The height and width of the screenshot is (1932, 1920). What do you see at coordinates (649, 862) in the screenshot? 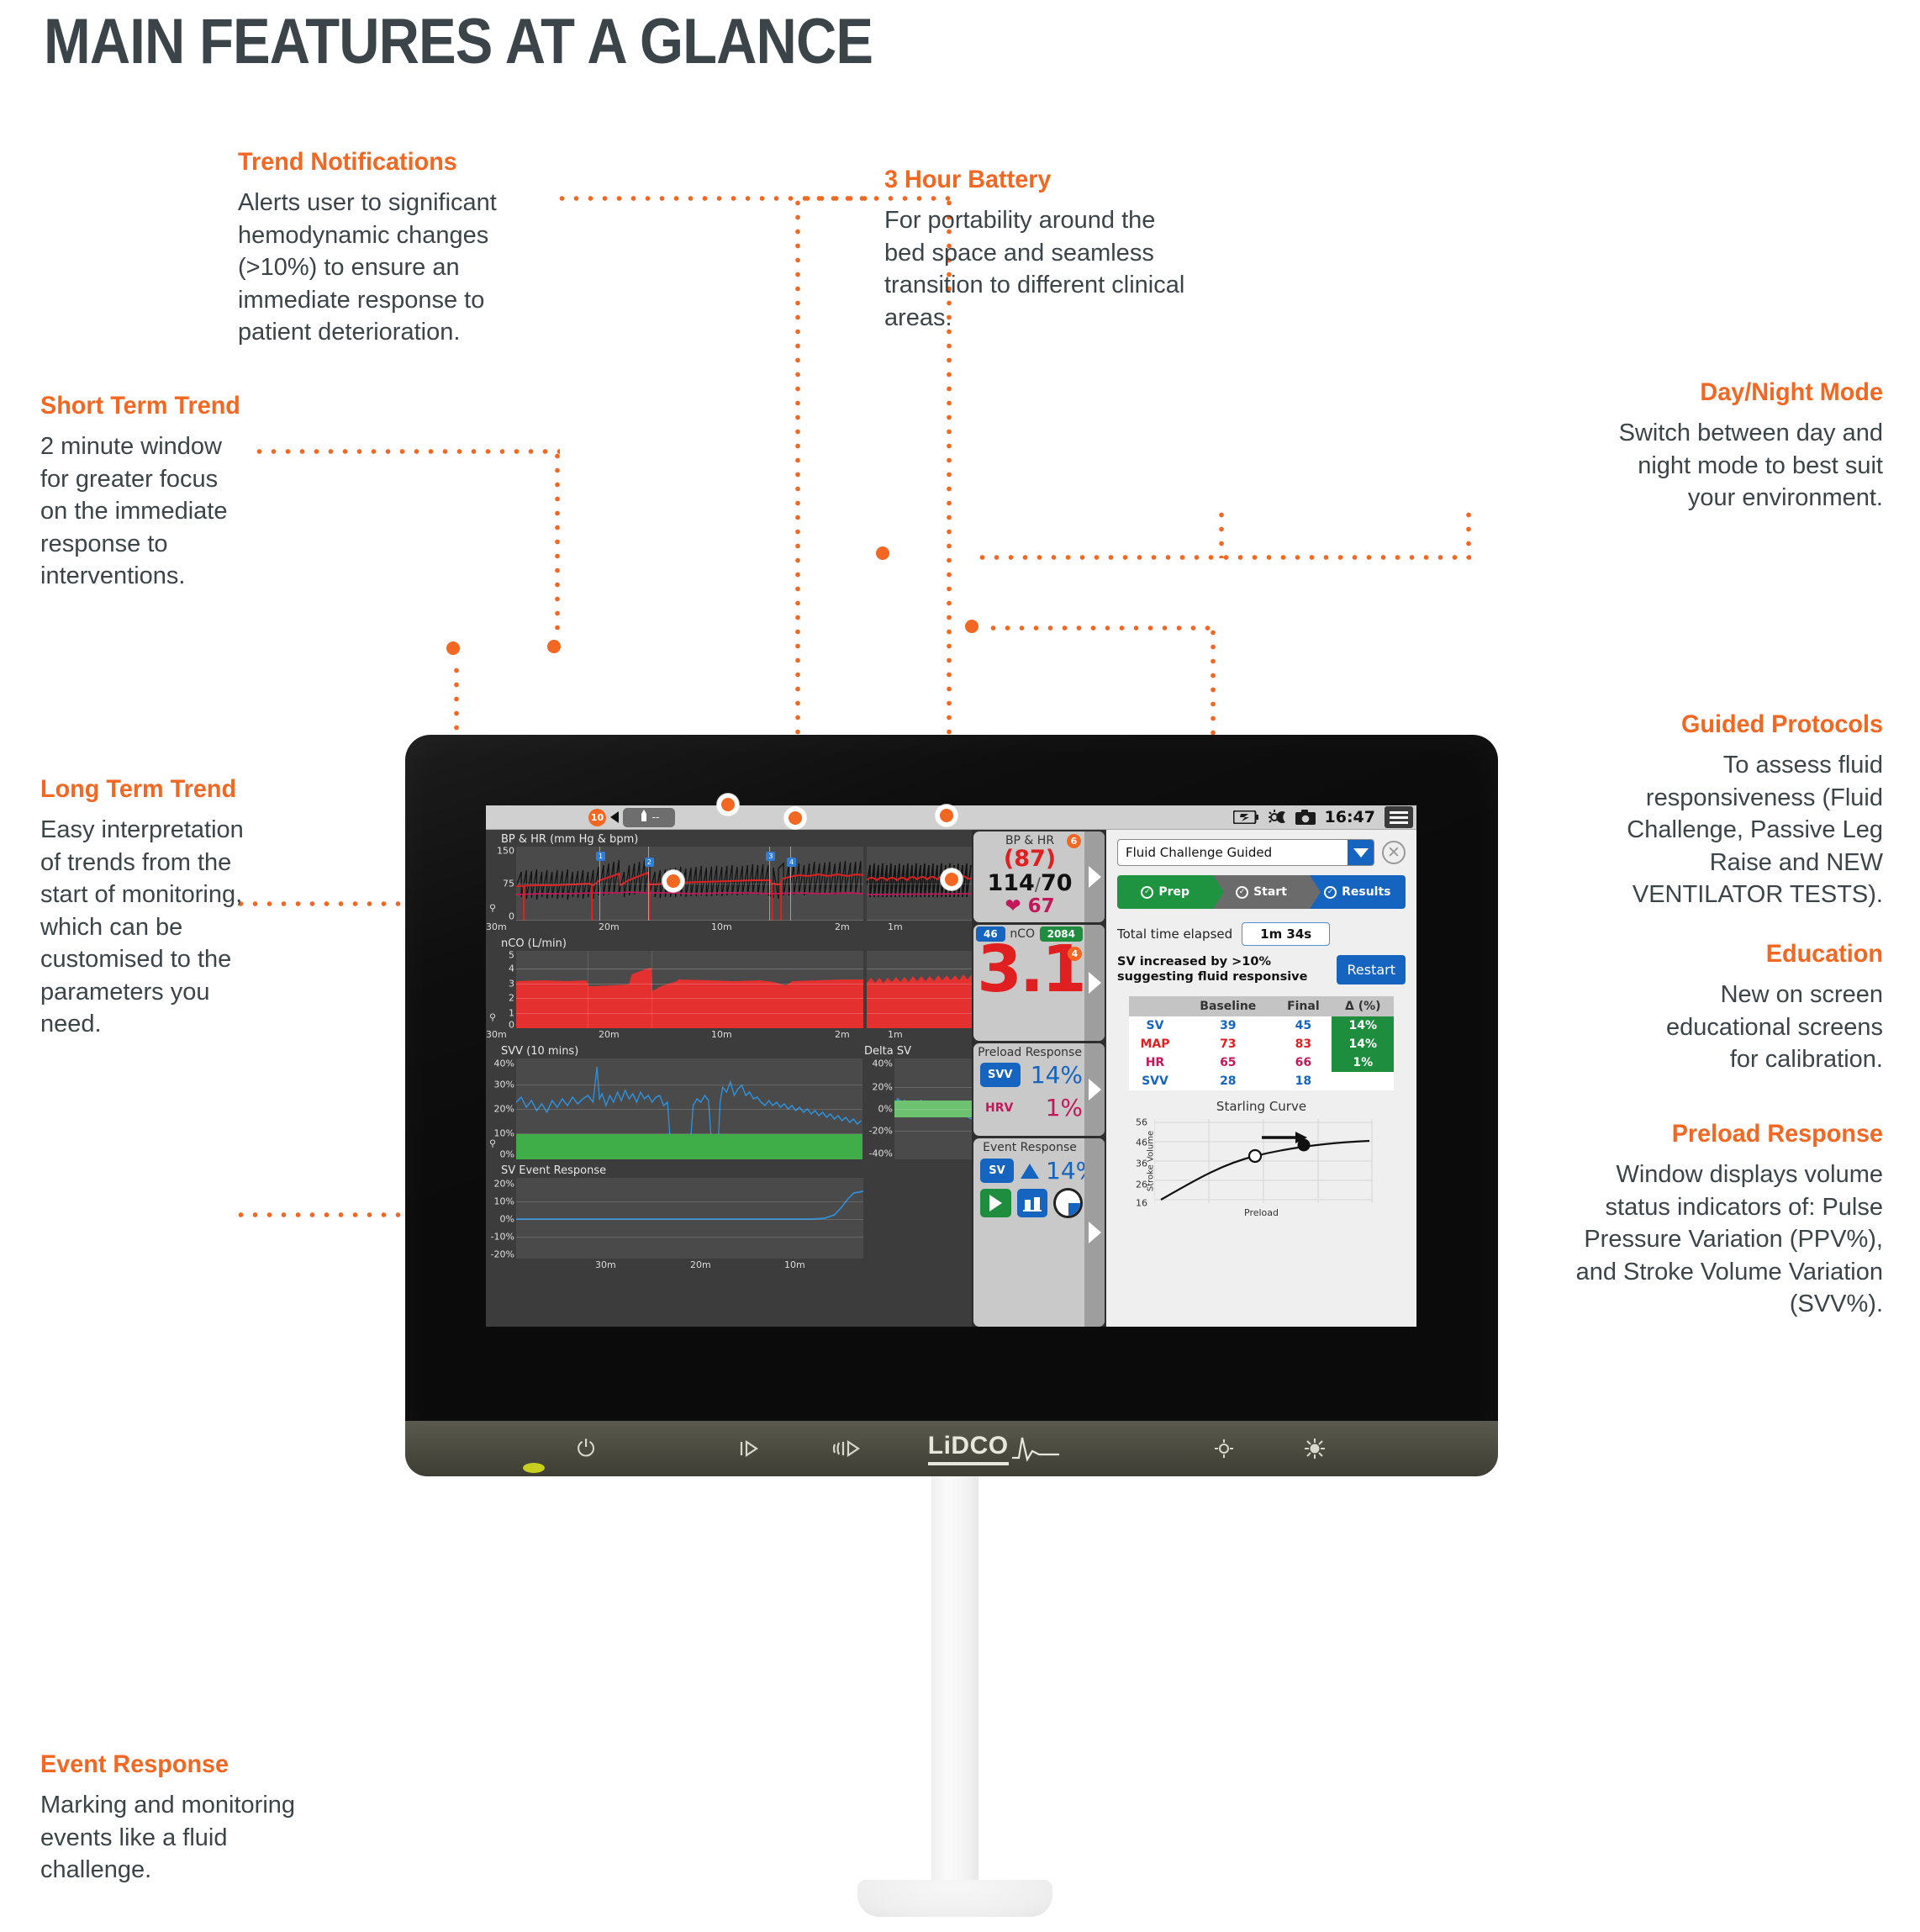
I see `event-marker: 2` at bounding box center [649, 862].